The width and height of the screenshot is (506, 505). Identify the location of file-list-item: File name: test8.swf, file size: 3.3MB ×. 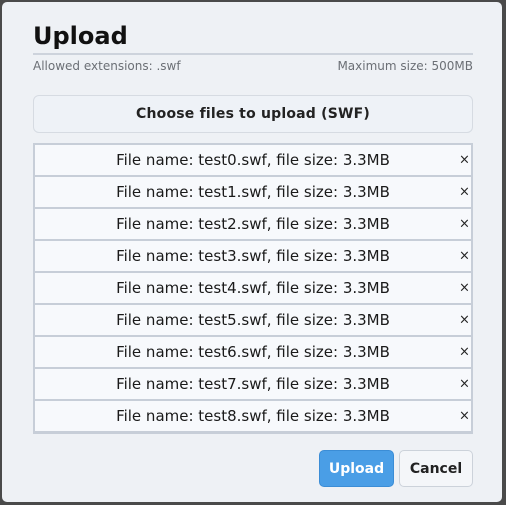
(253, 416).